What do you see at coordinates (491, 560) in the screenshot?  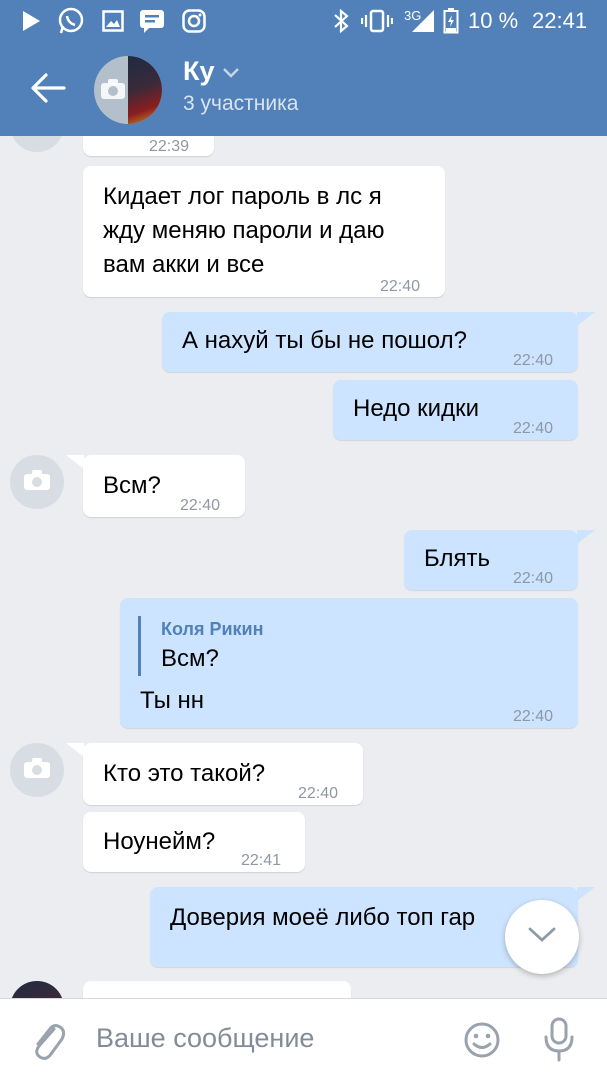 I see `message-bubble-out: Блять 22:40` at bounding box center [491, 560].